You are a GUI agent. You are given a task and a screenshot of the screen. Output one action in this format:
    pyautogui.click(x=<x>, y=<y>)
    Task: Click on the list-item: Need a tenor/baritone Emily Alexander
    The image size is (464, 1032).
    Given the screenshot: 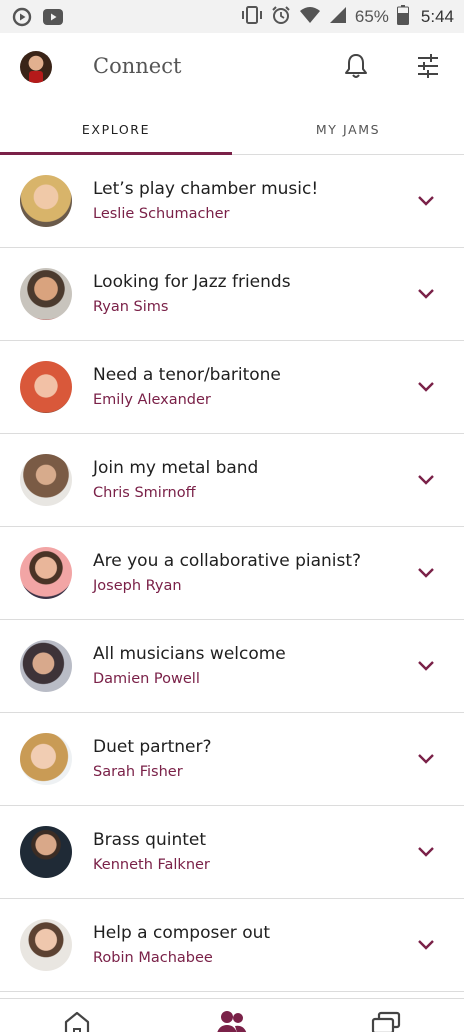 What is the action you would take?
    pyautogui.click(x=232, y=387)
    